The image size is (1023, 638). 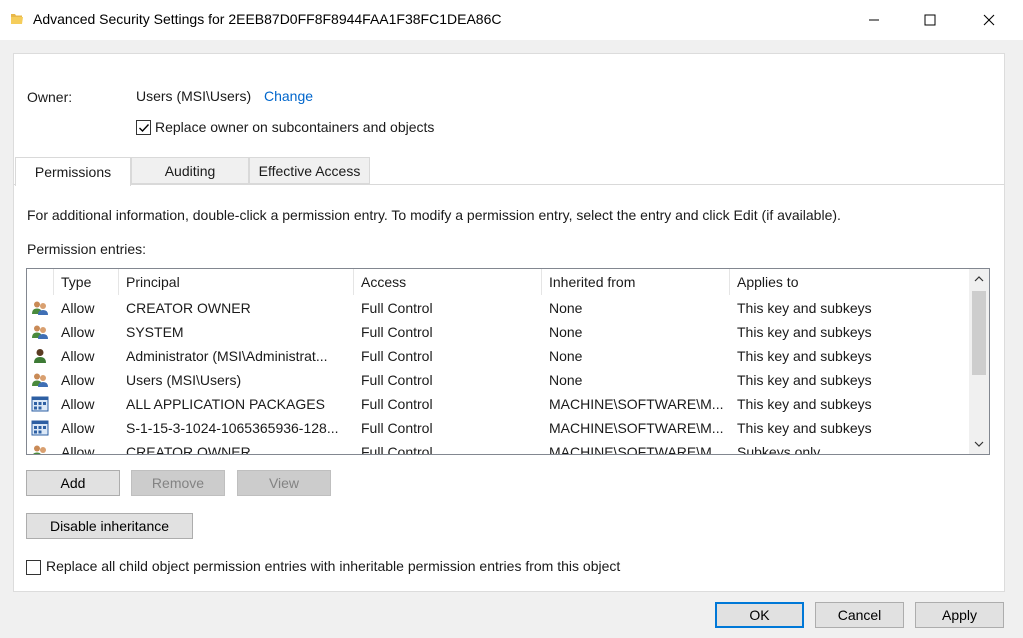 I want to click on checkmark-icon, so click(x=144, y=128).